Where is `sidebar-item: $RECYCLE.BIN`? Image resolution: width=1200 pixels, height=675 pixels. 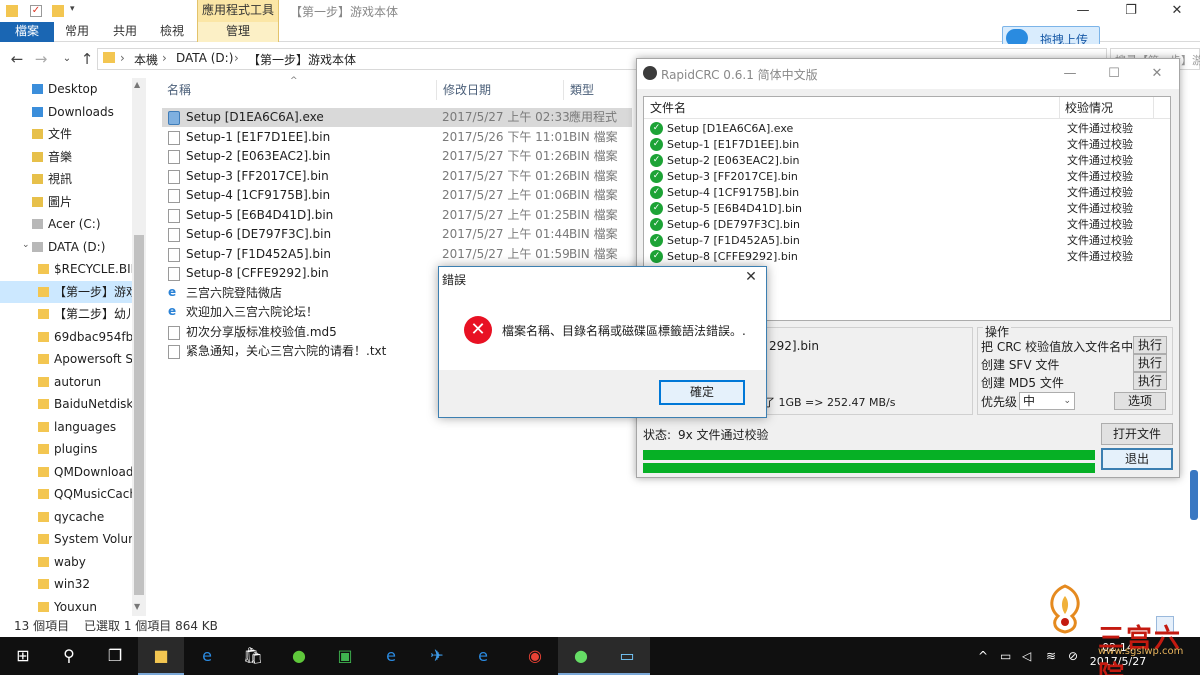
sidebar-item: $RECYCLE.BIN is located at coordinates (66, 269).